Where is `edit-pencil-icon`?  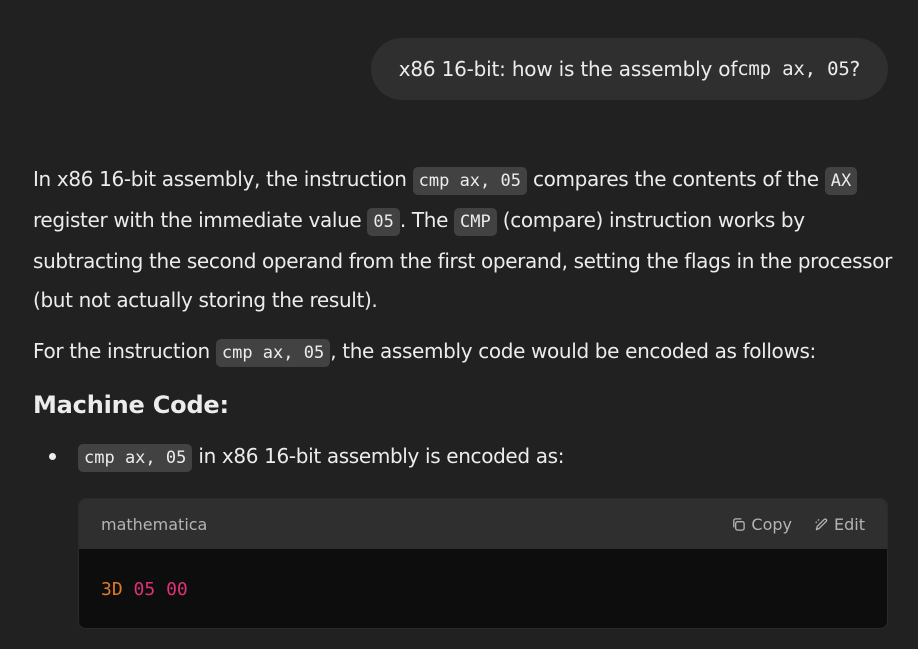
edit-pencil-icon is located at coordinates (821, 523).